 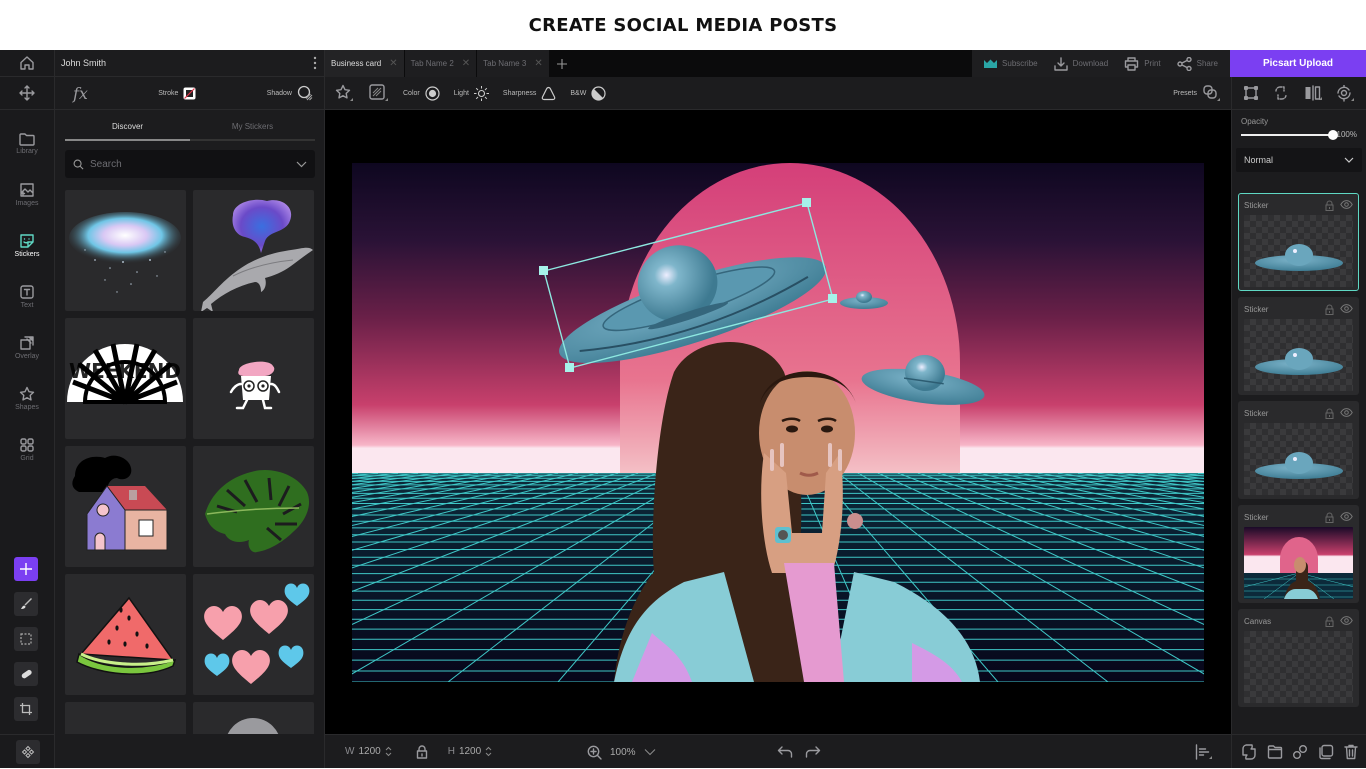 What do you see at coordinates (1197, 63) in the screenshot?
I see `share-button: Share` at bounding box center [1197, 63].